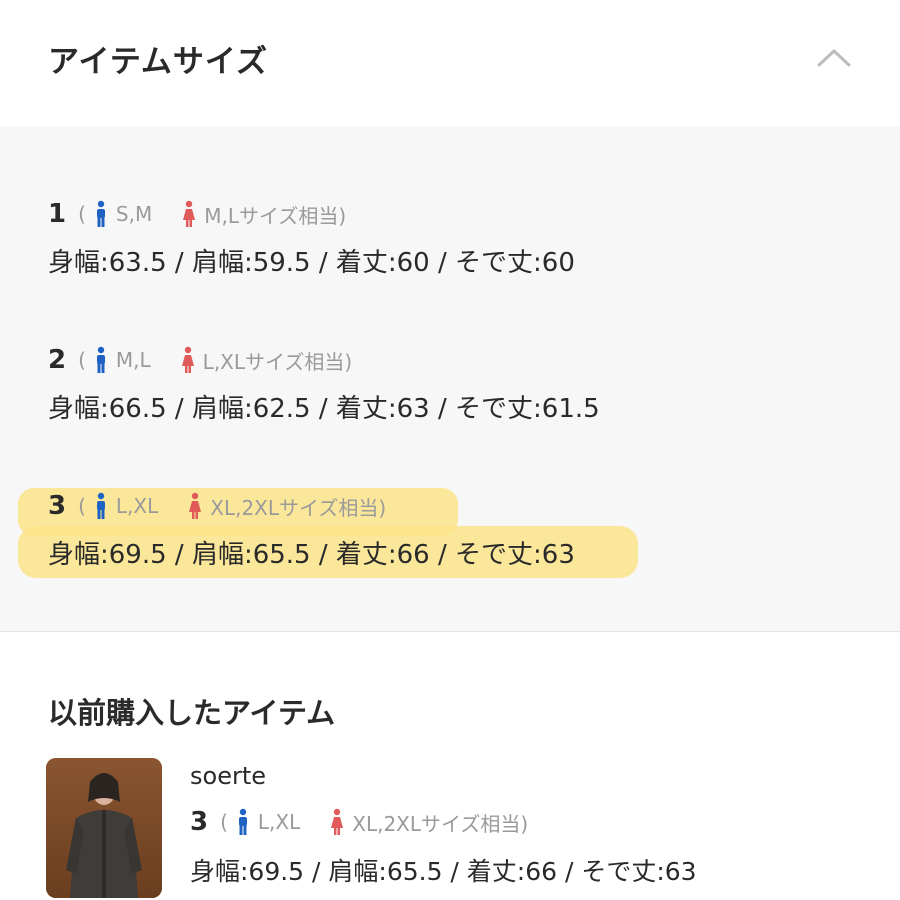 This screenshot has height=900, width=900. Describe the element at coordinates (311, 263) in the screenshot. I see `measurements: 身幅:63.5 / 肩幅:59.5 / 着丈:60 / そで丈:60` at that location.